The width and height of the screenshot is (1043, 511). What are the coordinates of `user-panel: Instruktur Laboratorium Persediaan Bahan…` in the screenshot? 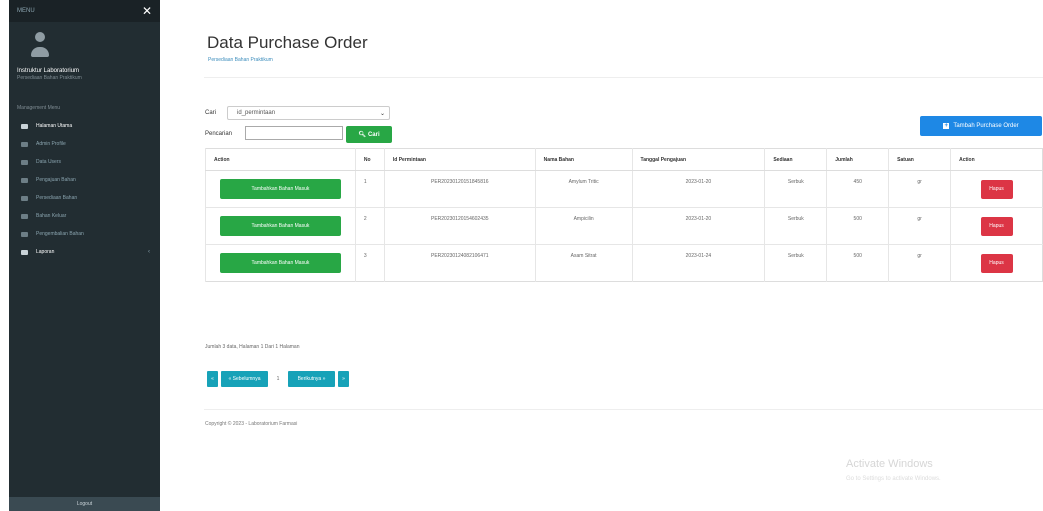 It's located at (84, 54).